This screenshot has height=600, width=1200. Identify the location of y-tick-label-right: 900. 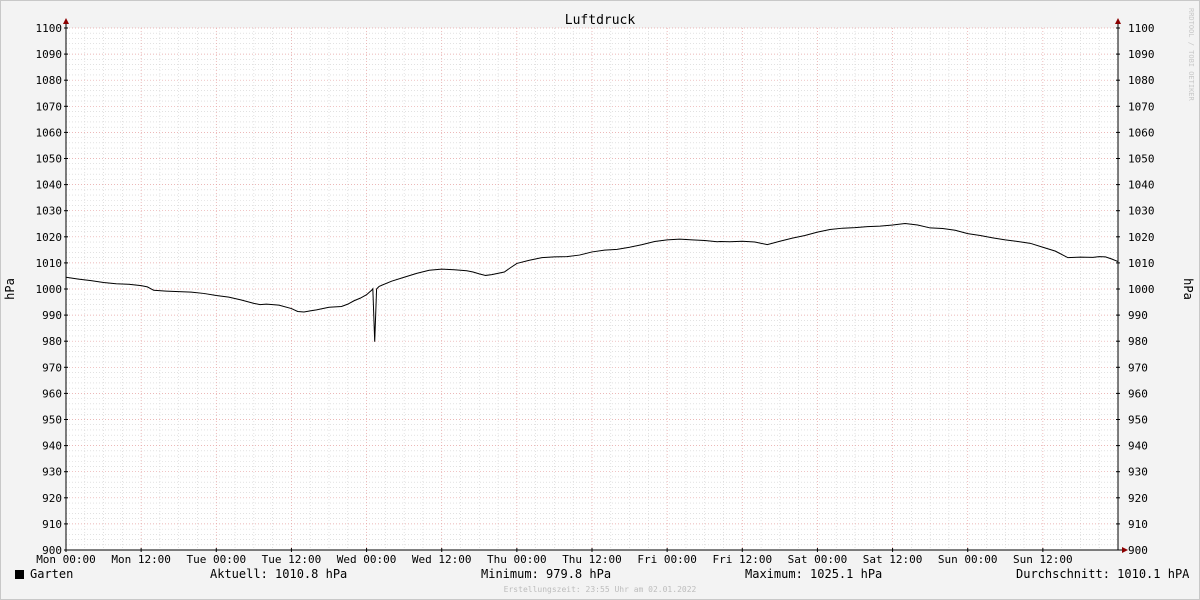
(1138, 550).